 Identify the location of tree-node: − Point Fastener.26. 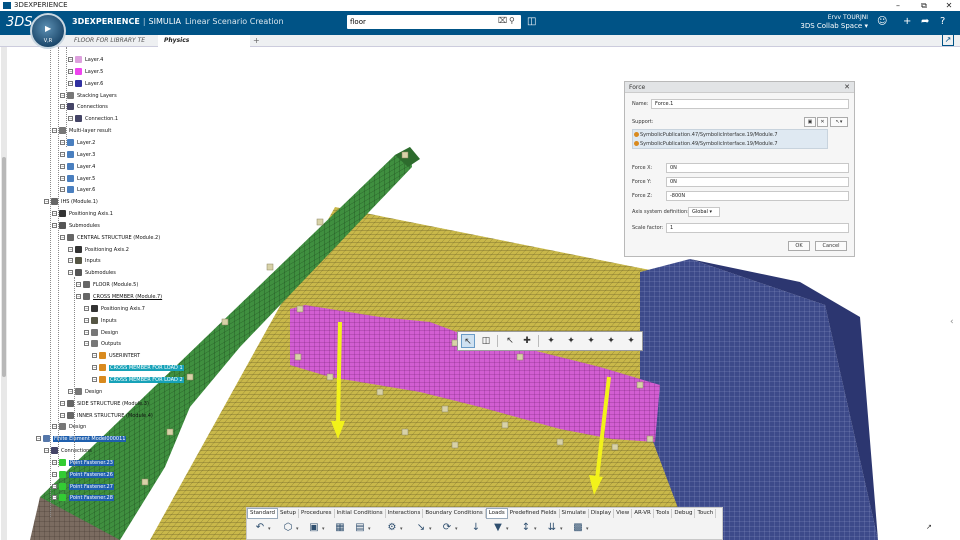
(83, 475).